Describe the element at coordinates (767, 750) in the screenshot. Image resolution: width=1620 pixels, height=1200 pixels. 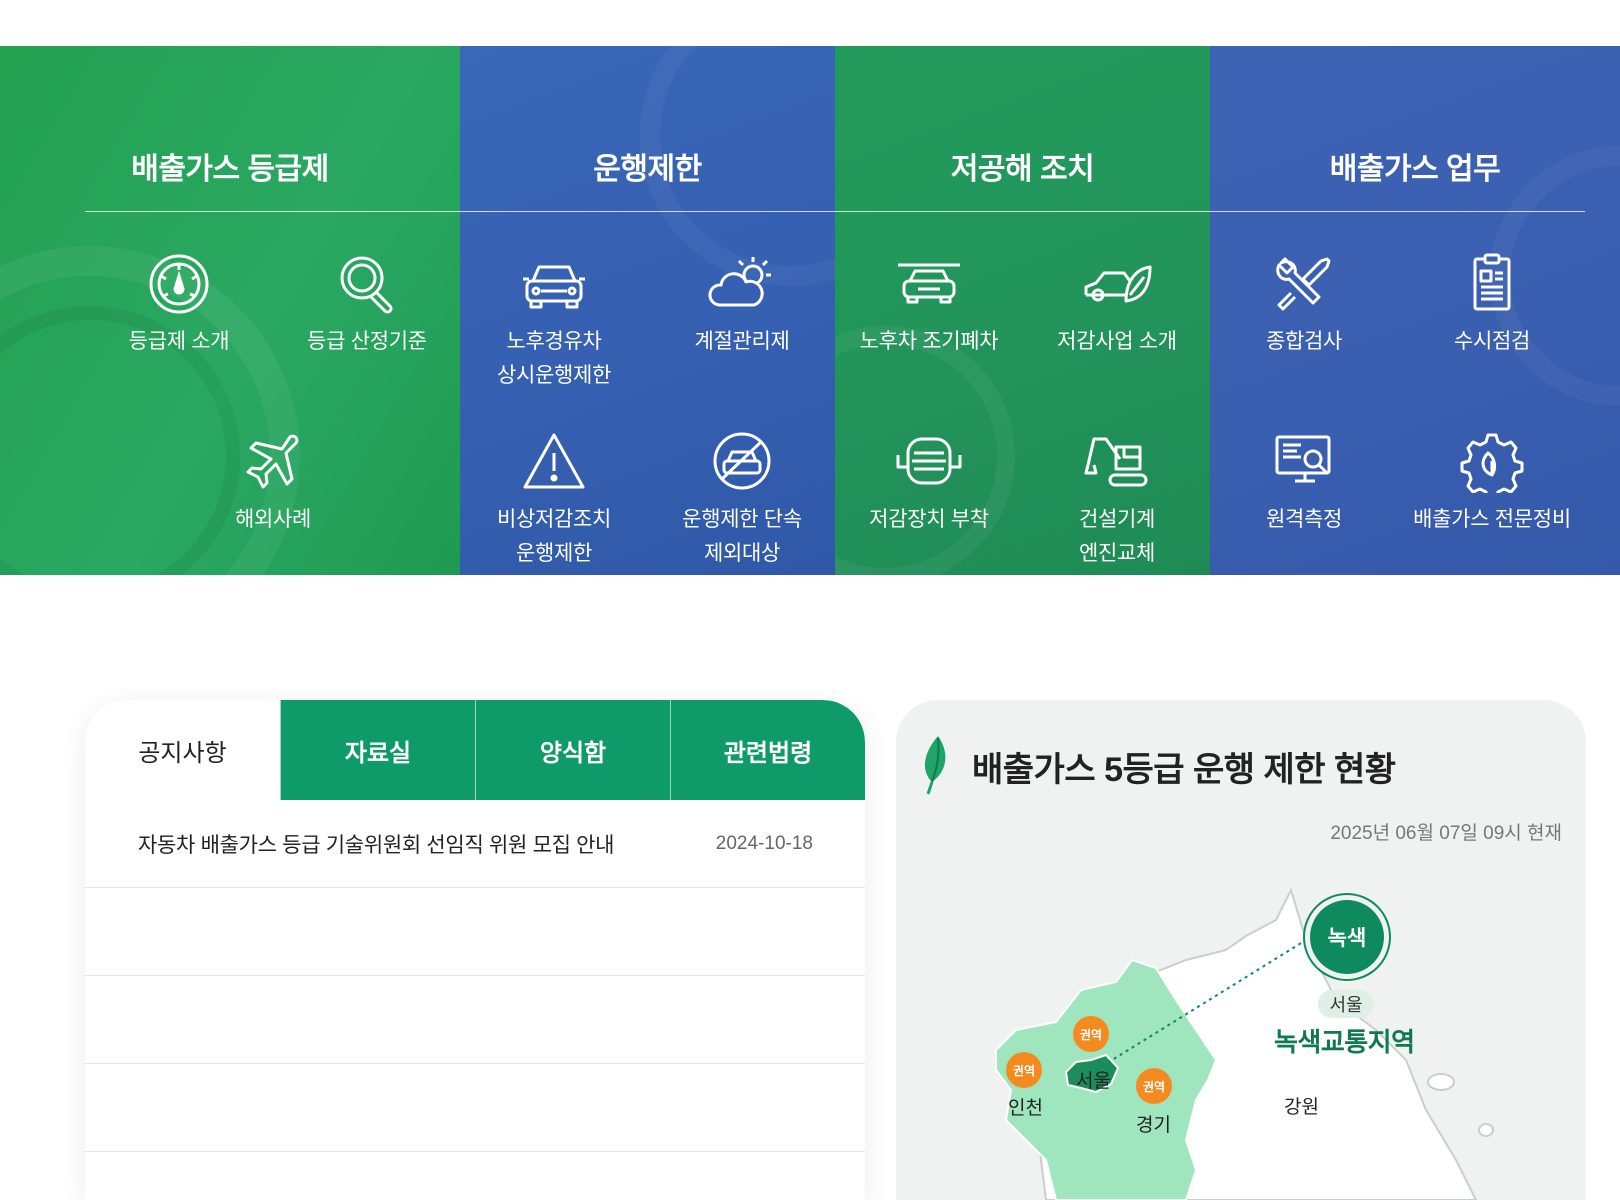
I see `tab-laws: 관련법령` at that location.